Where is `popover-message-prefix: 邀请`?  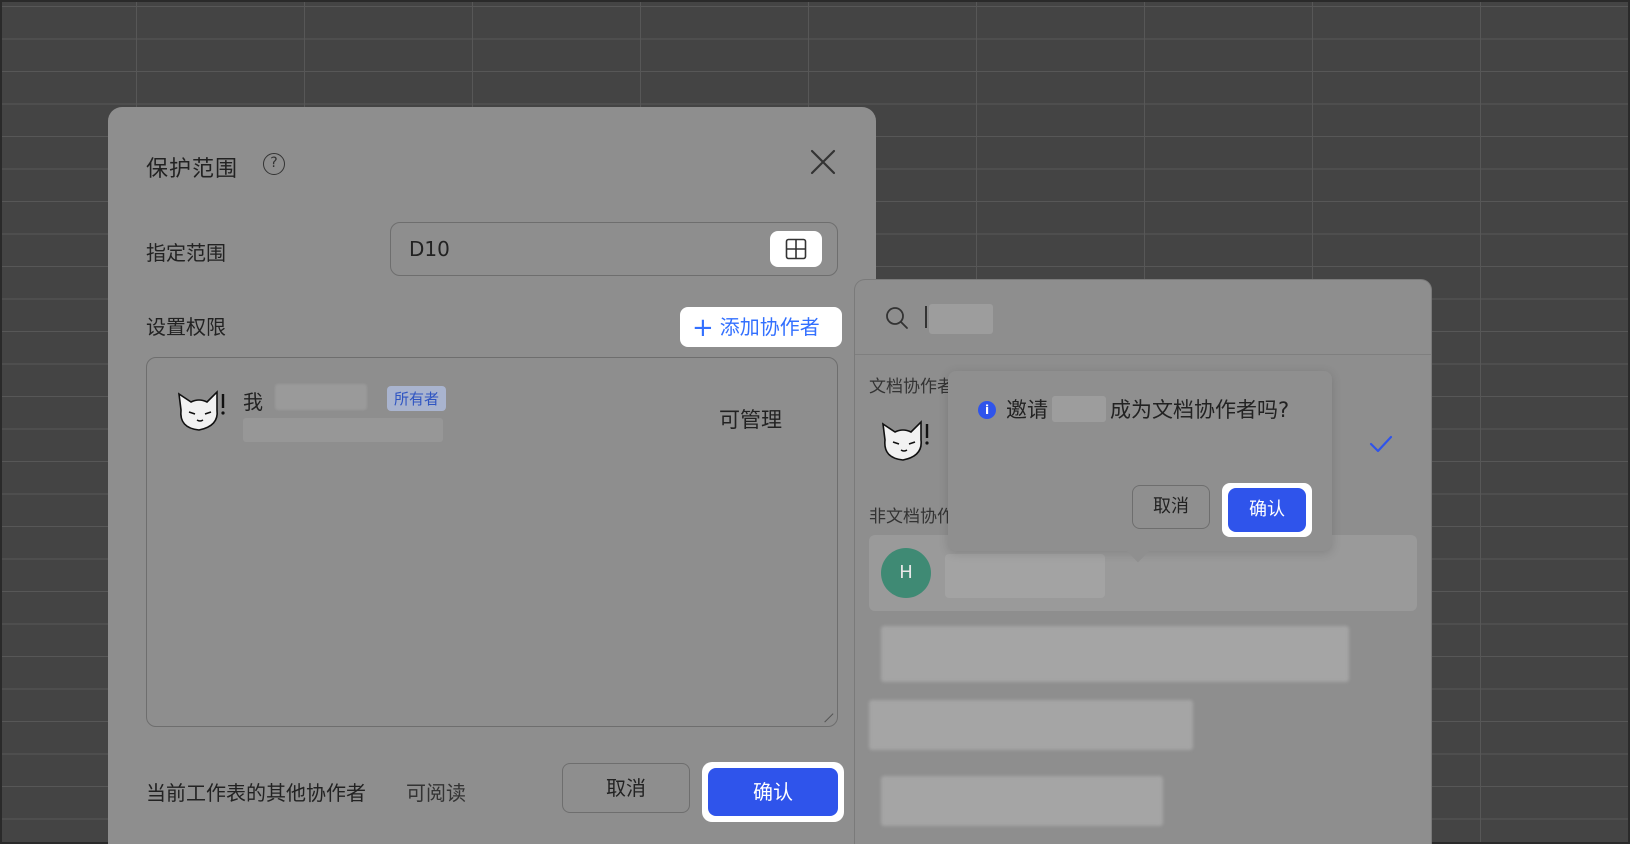
popover-message-prefix: 邀请 is located at coordinates (1027, 410).